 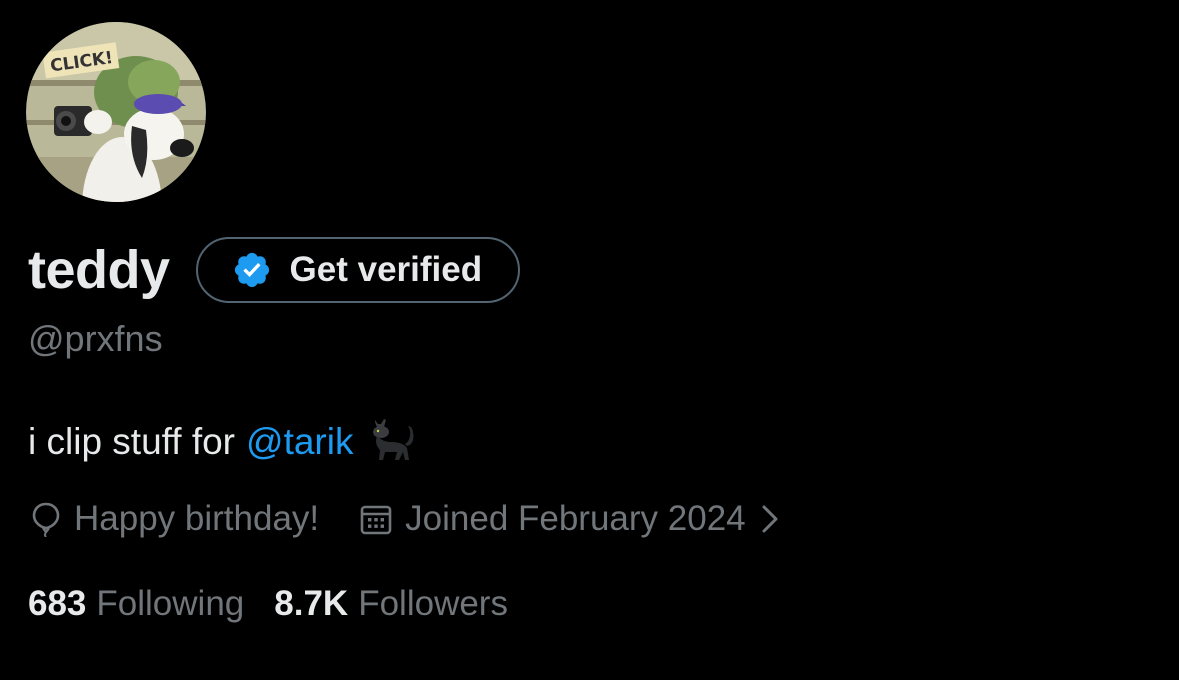 I want to click on birthday-item: Happy birthday!, so click(x=174, y=519).